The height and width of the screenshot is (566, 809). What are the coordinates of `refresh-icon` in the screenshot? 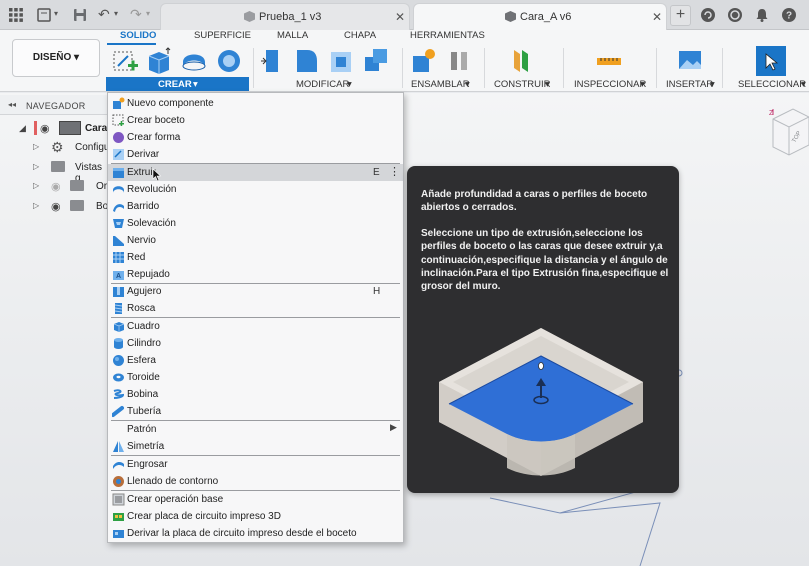 It's located at (708, 15).